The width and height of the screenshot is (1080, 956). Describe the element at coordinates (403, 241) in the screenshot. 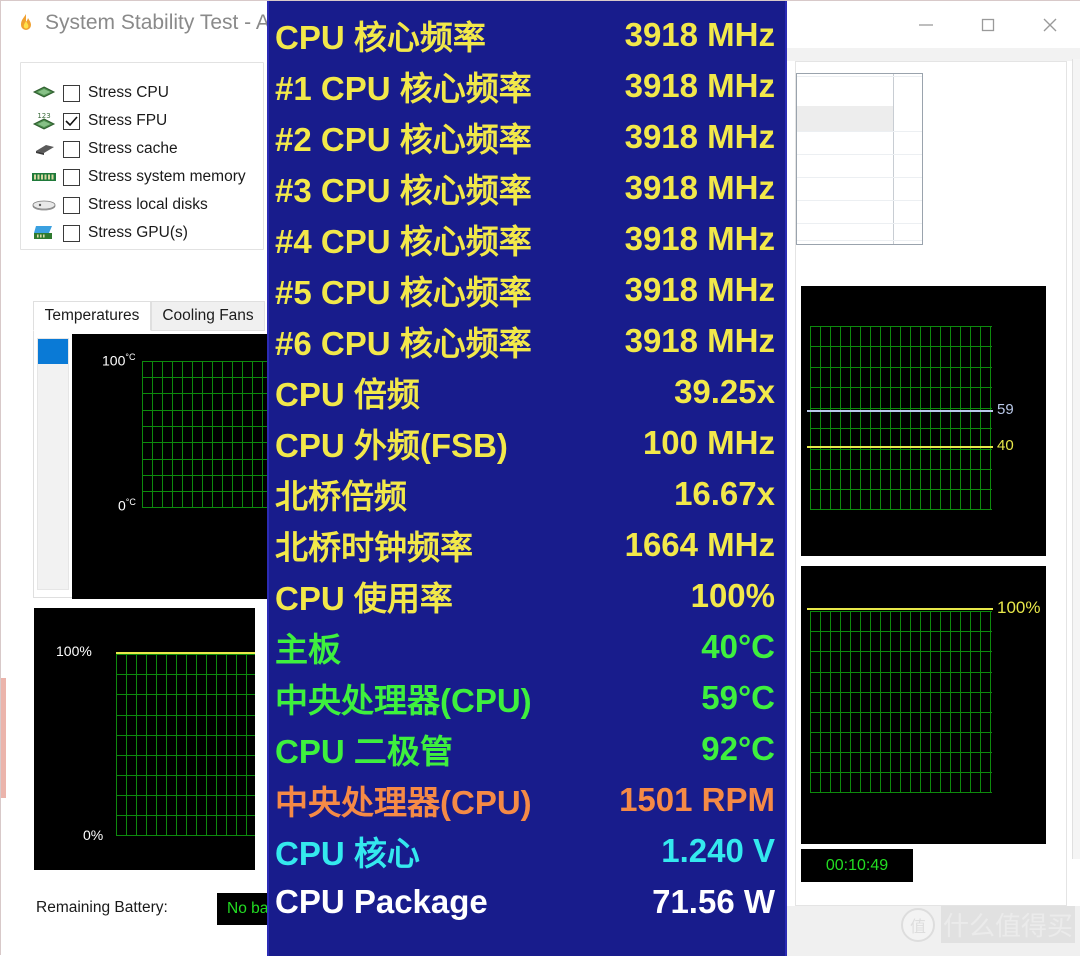

I see `readout-label: #4 CPU 核心频率` at that location.